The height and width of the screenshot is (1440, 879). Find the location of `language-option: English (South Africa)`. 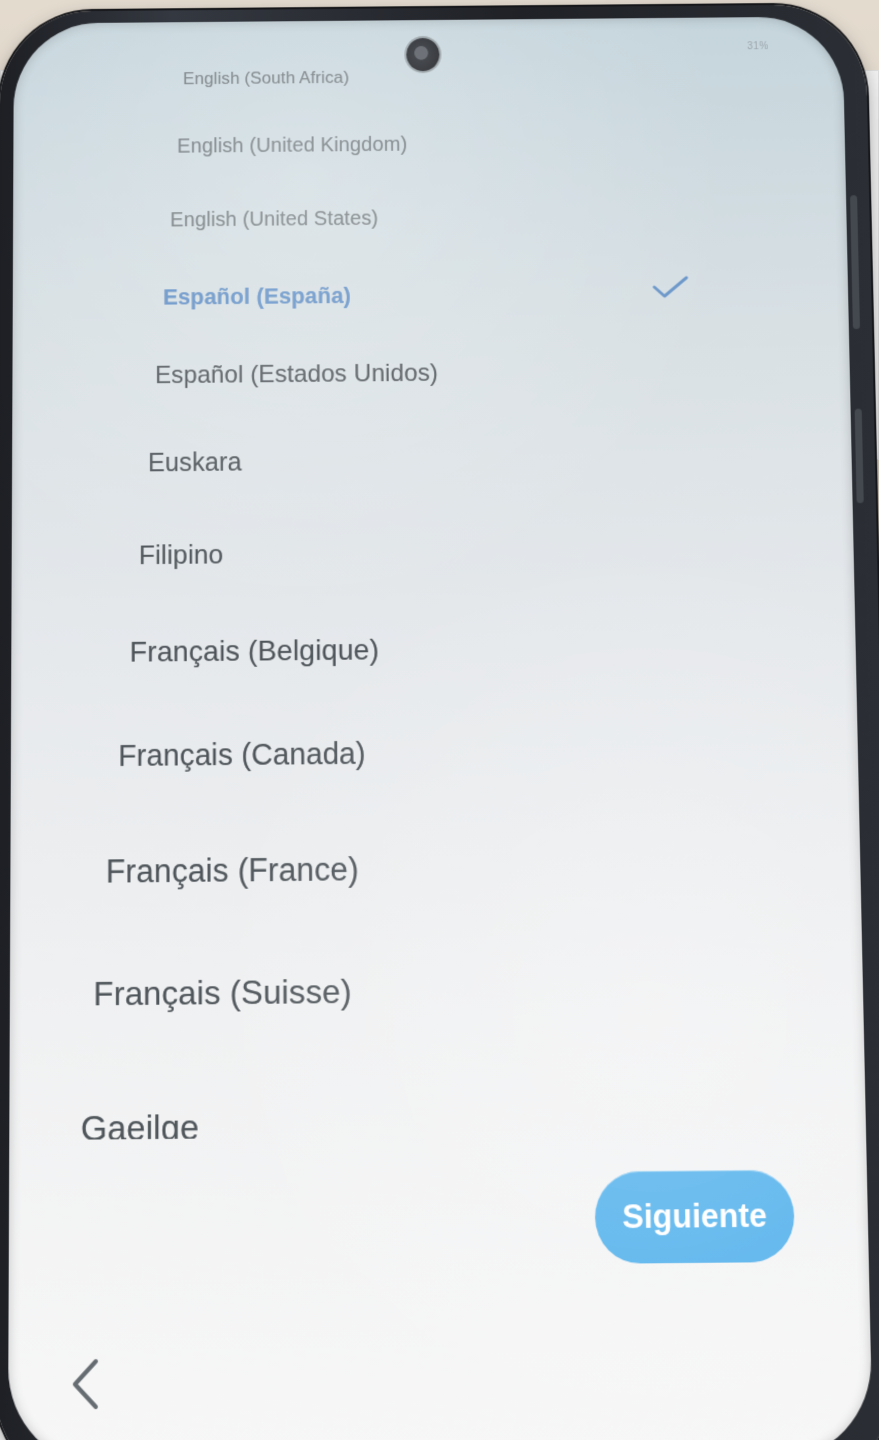

language-option: English (South Africa) is located at coordinates (266, 79).